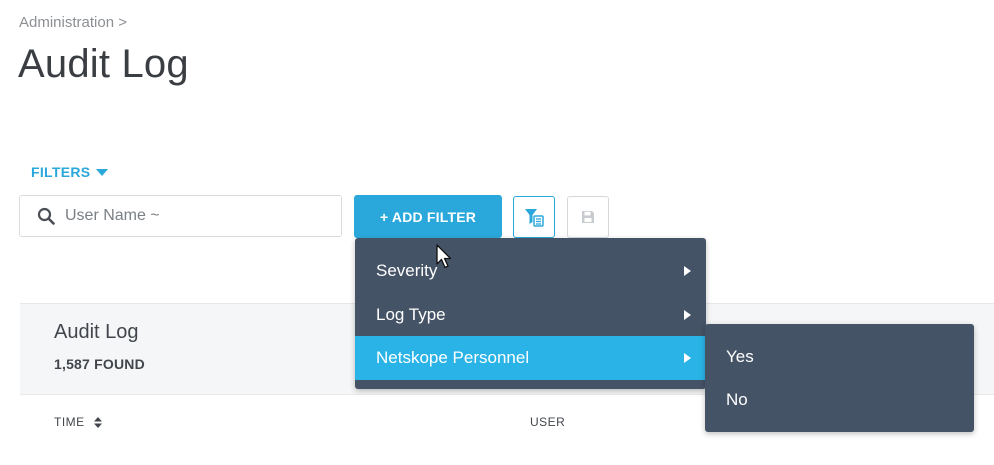  Describe the element at coordinates (530, 271) in the screenshot. I see `menu-item-severity: Severity` at that location.